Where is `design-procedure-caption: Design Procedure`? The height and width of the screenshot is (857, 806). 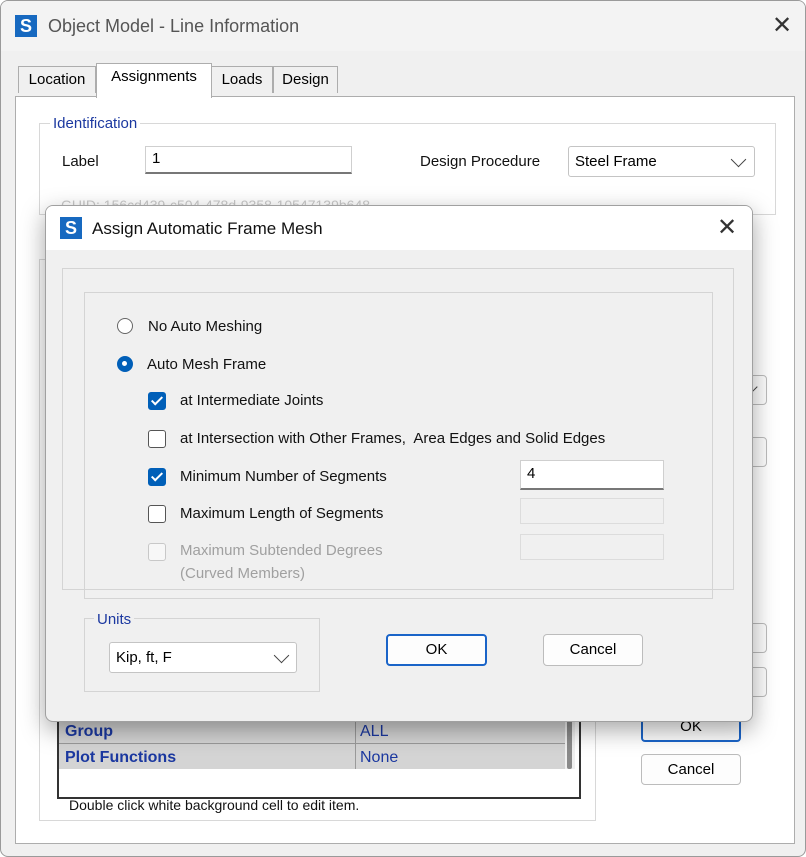
design-procedure-caption: Design Procedure is located at coordinates (480, 161).